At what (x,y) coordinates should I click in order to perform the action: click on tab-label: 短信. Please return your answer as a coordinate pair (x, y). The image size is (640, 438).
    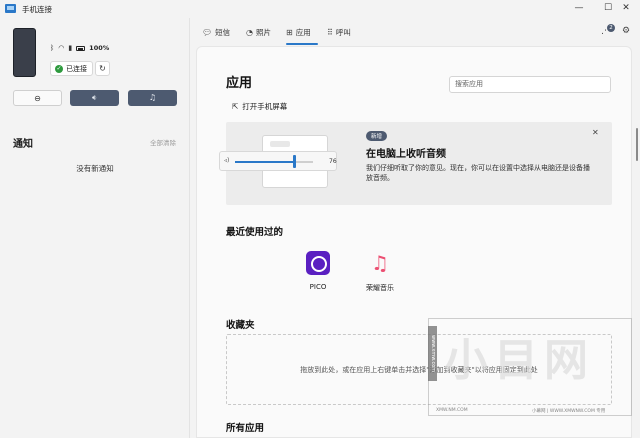
    Looking at the image, I should click on (223, 32).